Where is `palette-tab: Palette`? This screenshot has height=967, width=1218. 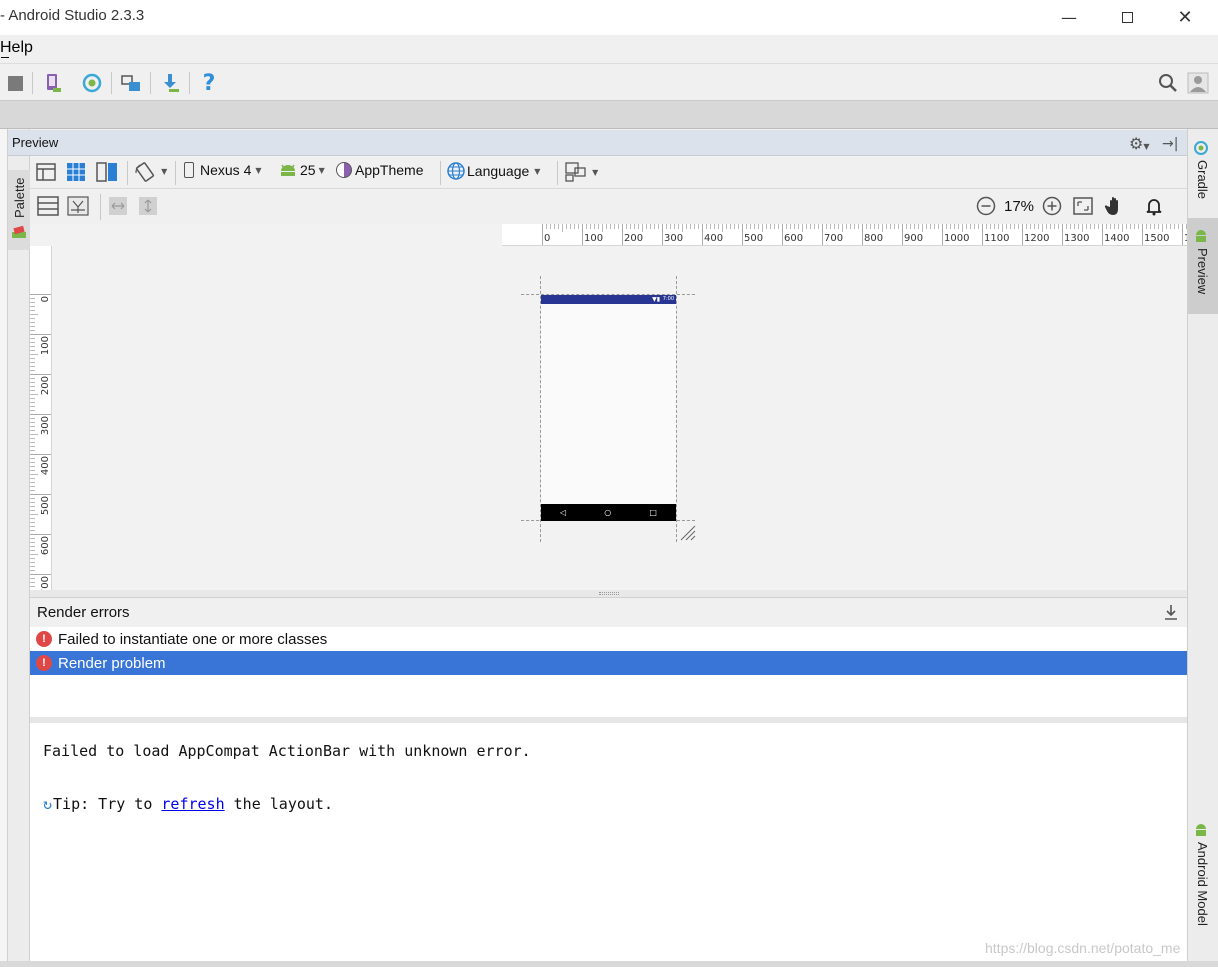
palette-tab: Palette is located at coordinates (19, 210).